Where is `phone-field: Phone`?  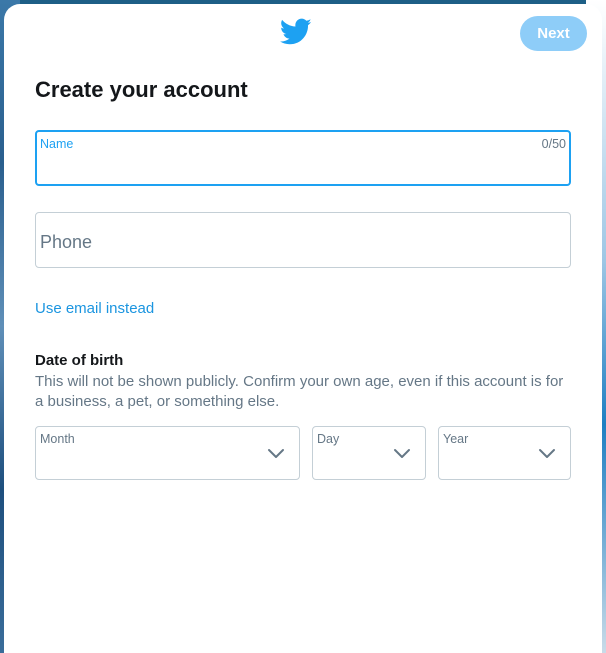
phone-field: Phone is located at coordinates (303, 240).